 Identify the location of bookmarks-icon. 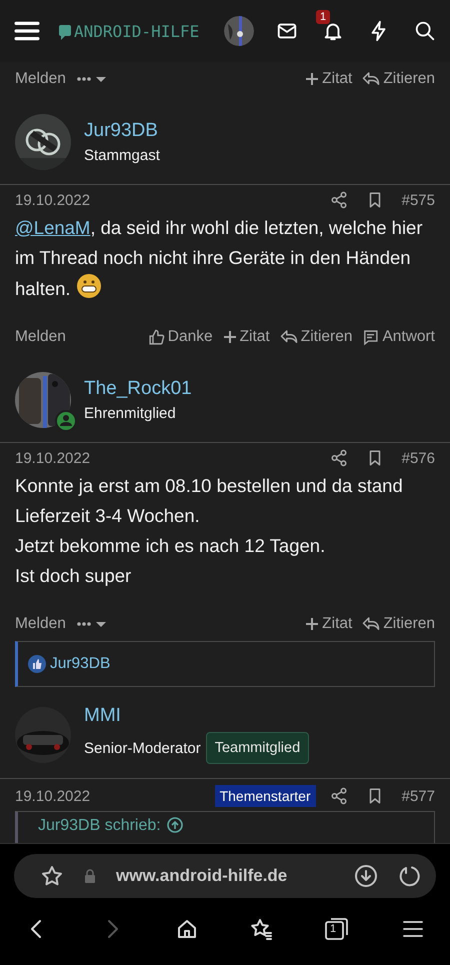
(261, 929).